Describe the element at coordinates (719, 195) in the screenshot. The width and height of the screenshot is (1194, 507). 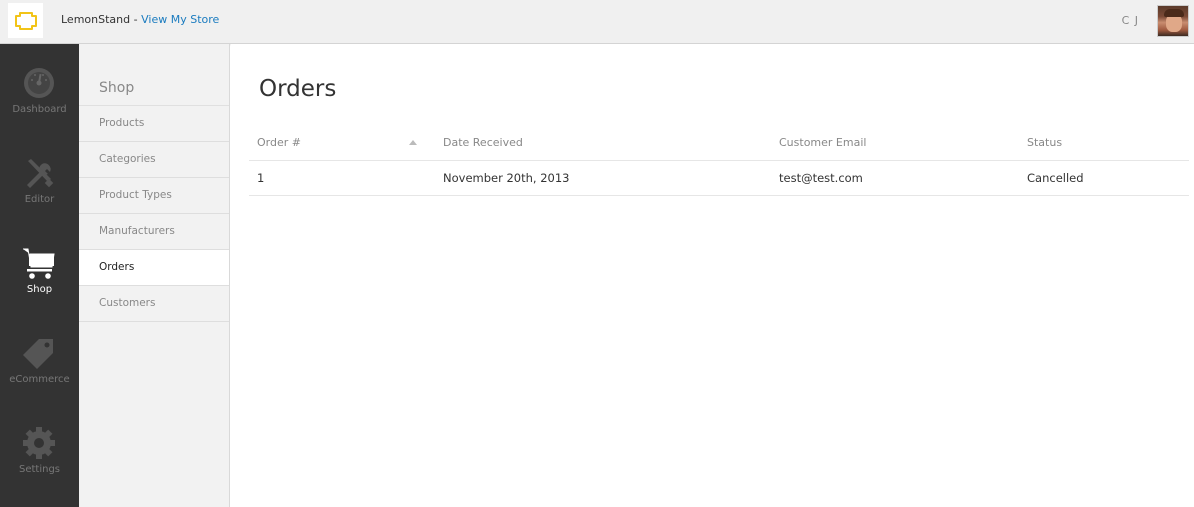
I see `row-divider` at that location.